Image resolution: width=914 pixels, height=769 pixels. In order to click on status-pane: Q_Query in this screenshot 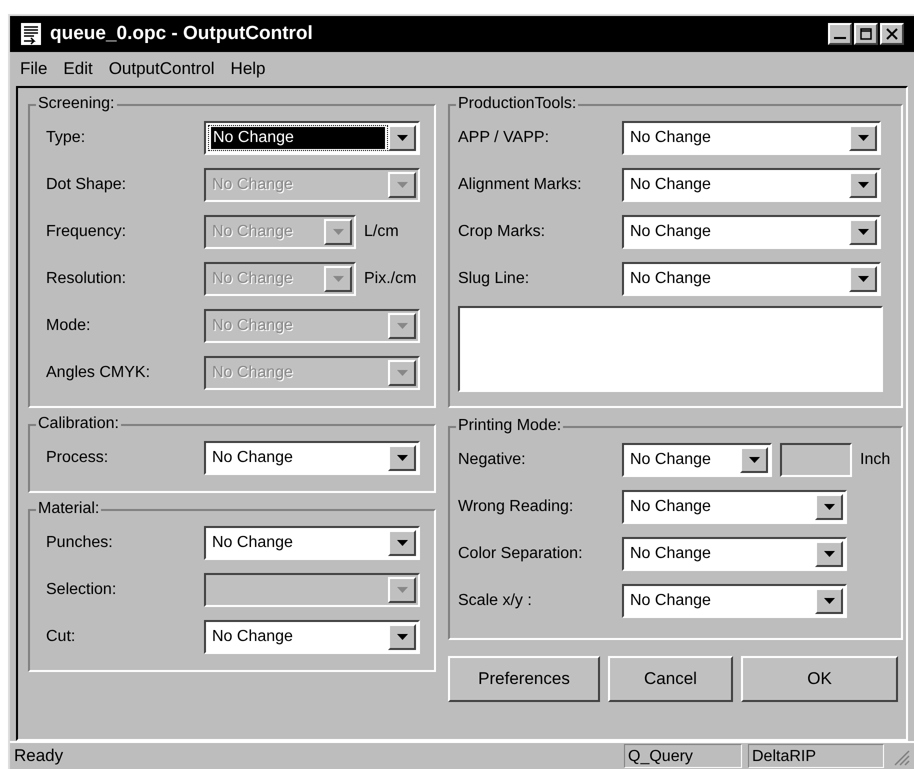, I will do `click(683, 756)`.